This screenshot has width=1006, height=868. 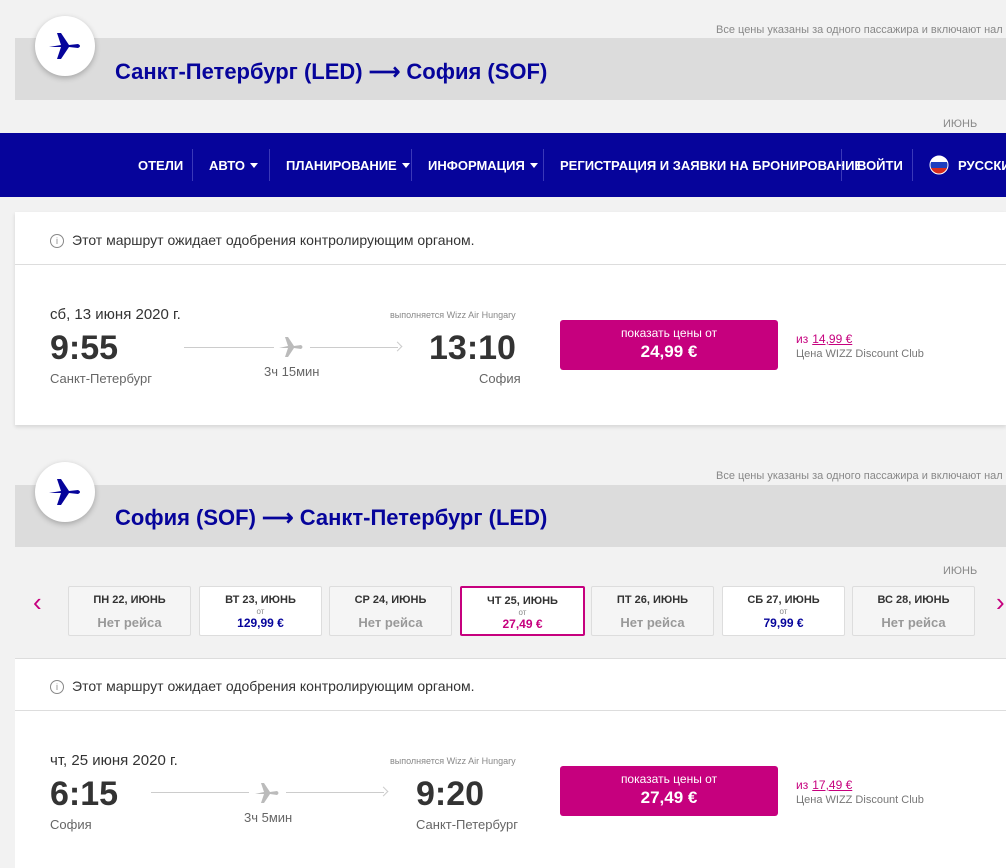 I want to click on date-label: СР 24, ИЮНЬ, so click(x=390, y=600).